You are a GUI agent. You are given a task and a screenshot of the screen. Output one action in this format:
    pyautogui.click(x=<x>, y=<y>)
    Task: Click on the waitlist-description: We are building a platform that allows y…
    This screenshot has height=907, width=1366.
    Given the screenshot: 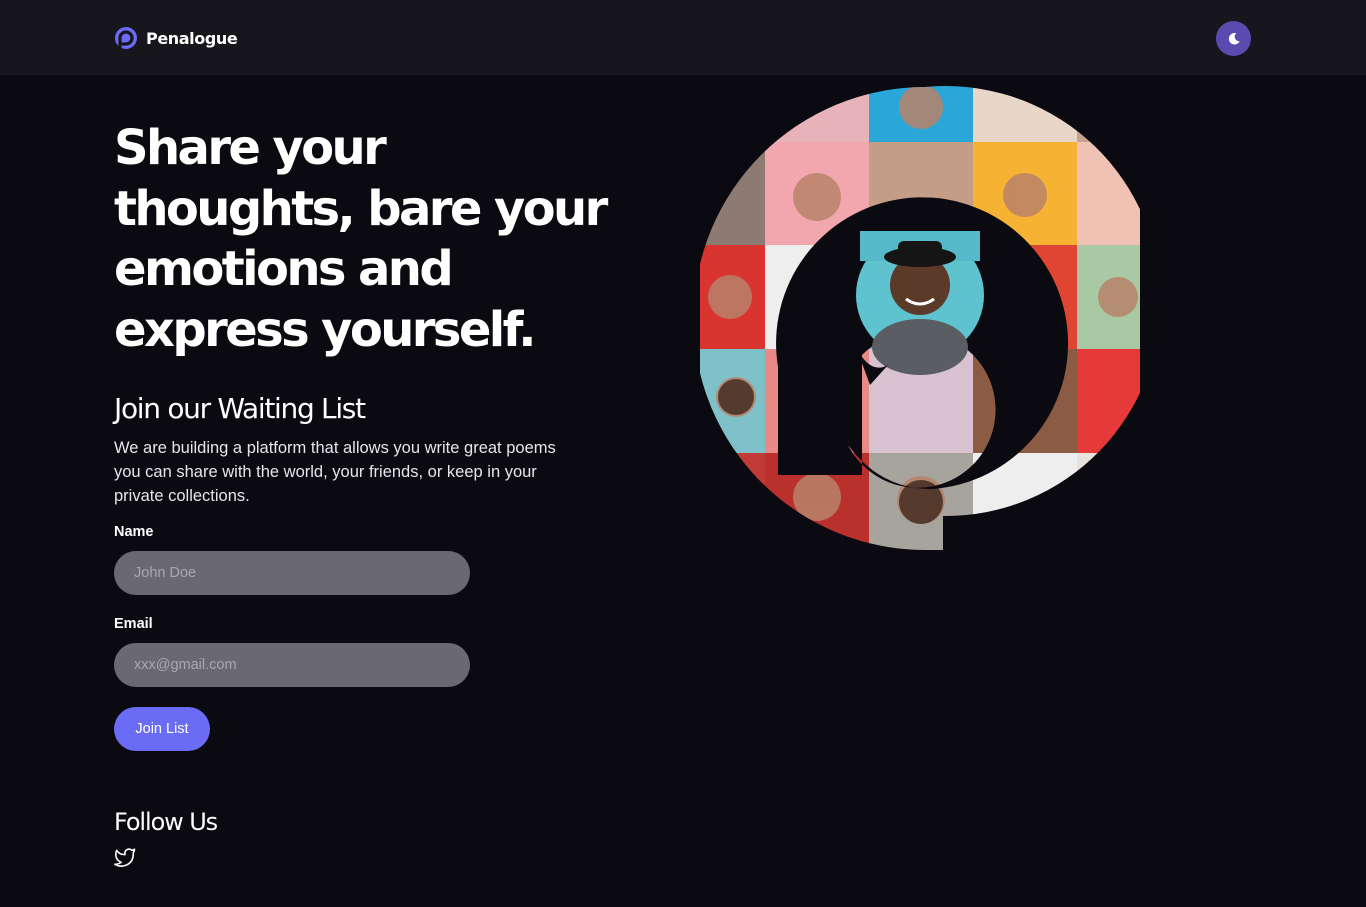 What is the action you would take?
    pyautogui.click(x=335, y=472)
    